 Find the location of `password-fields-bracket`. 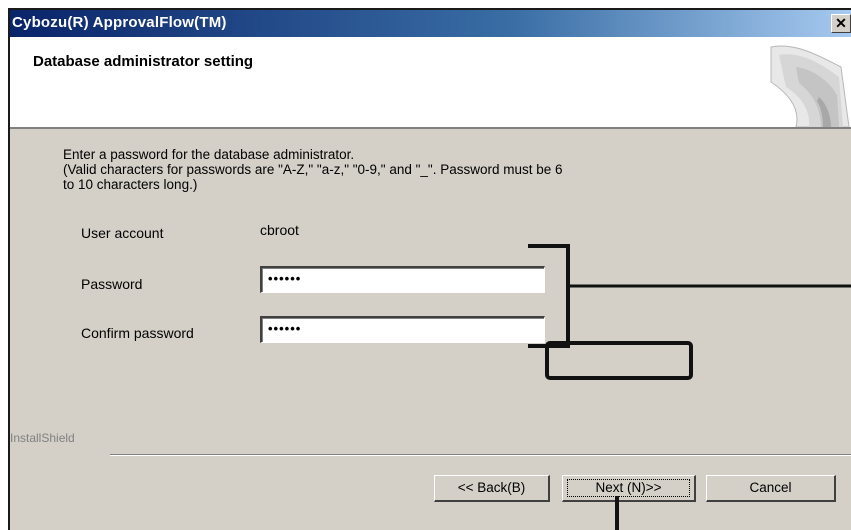

password-fields-bracket is located at coordinates (549, 296).